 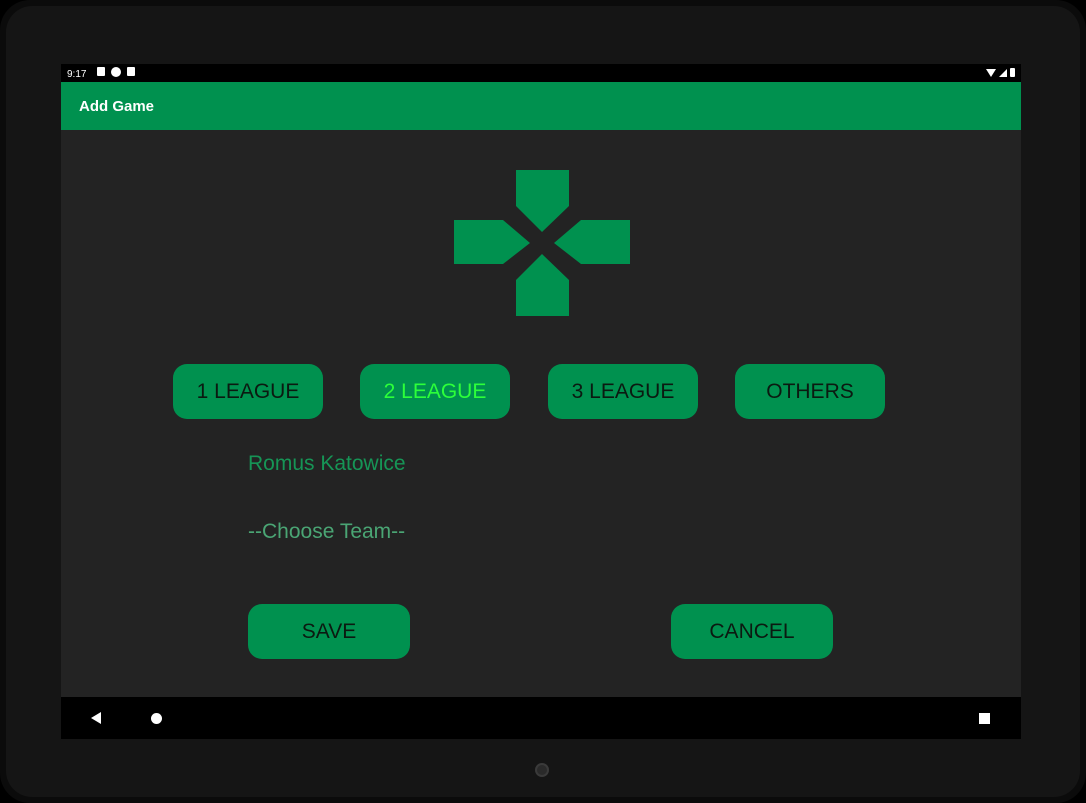 I want to click on league-3-button: 3 LEAGUE, so click(x=623, y=391).